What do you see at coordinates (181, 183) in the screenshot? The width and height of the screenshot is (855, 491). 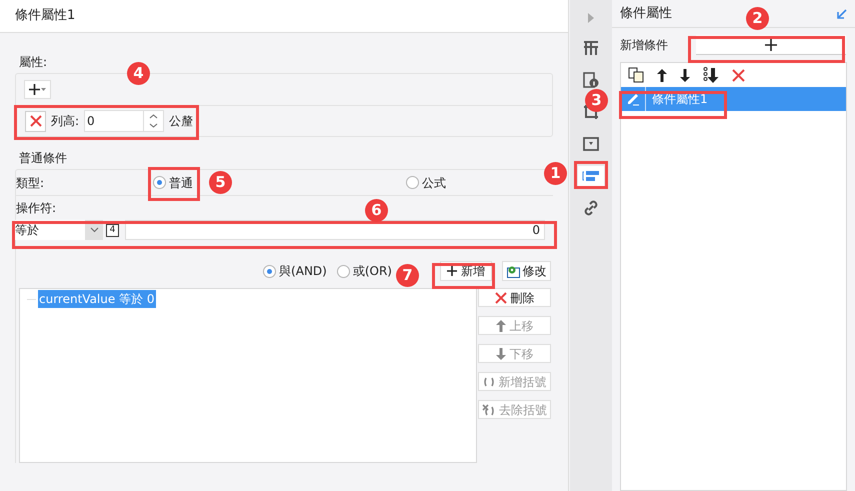 I see `radio-label: 普通` at bounding box center [181, 183].